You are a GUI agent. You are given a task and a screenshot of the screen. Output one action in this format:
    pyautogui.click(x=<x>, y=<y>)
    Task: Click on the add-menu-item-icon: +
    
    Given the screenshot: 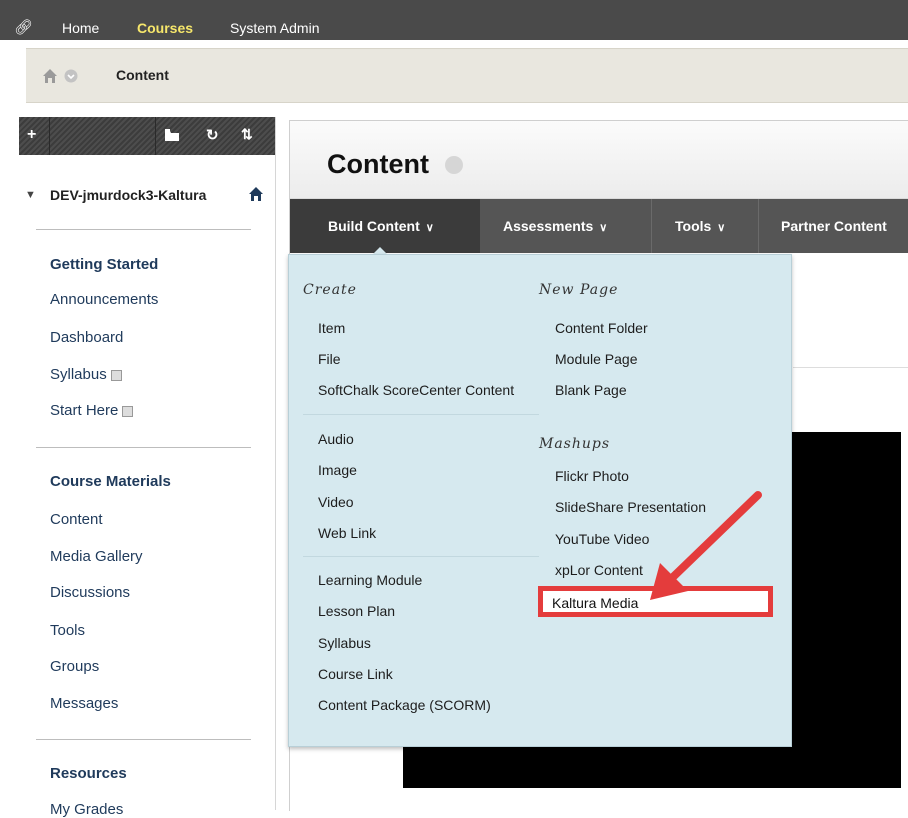 What is the action you would take?
    pyautogui.click(x=31, y=135)
    